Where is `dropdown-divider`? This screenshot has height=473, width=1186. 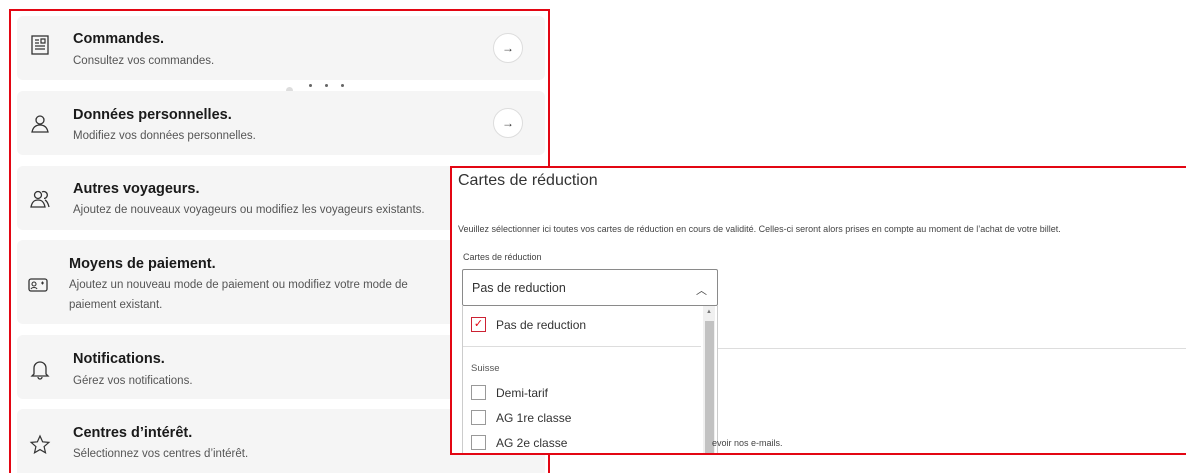
dropdown-divider is located at coordinates (582, 346).